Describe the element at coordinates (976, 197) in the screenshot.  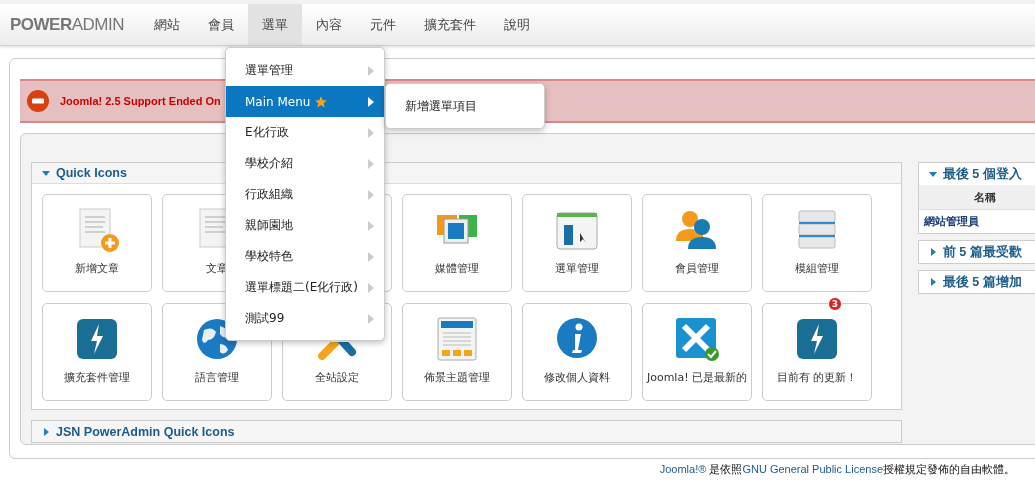
I see `column-header: 名稱` at that location.